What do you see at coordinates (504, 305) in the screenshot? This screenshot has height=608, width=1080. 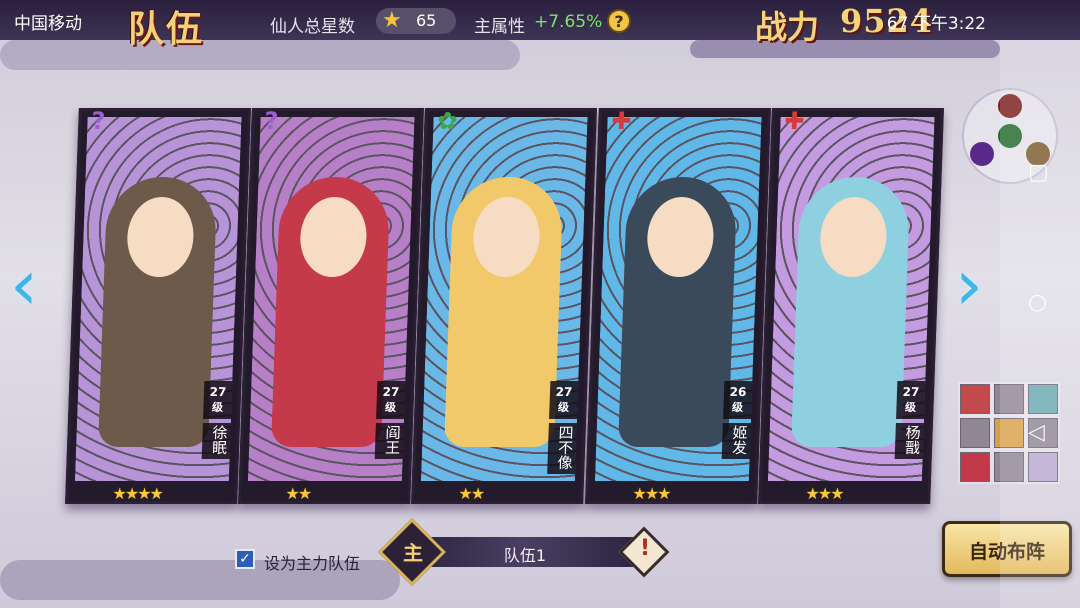 I see `hero-card: ✿ 27 级四不像 ★★` at bounding box center [504, 305].